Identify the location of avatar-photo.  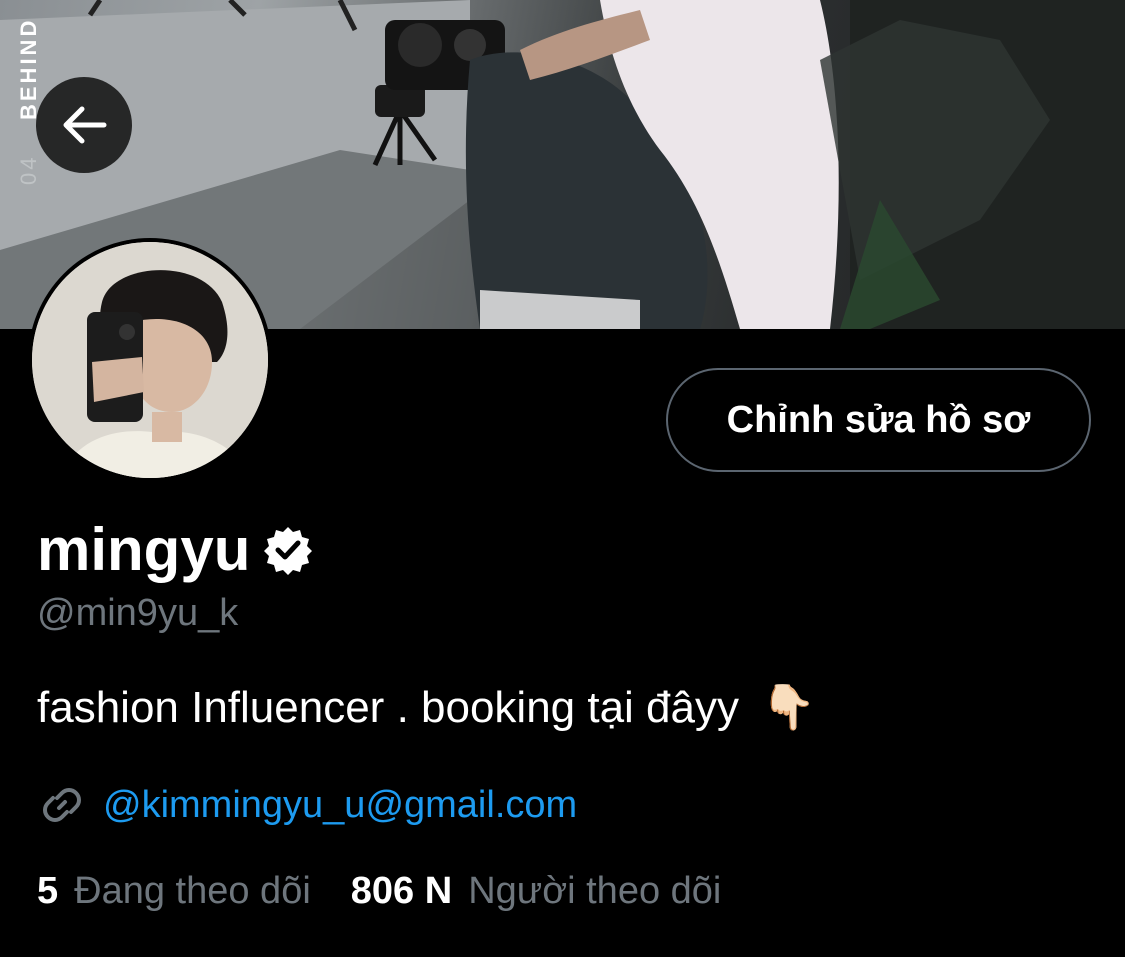
(150, 360).